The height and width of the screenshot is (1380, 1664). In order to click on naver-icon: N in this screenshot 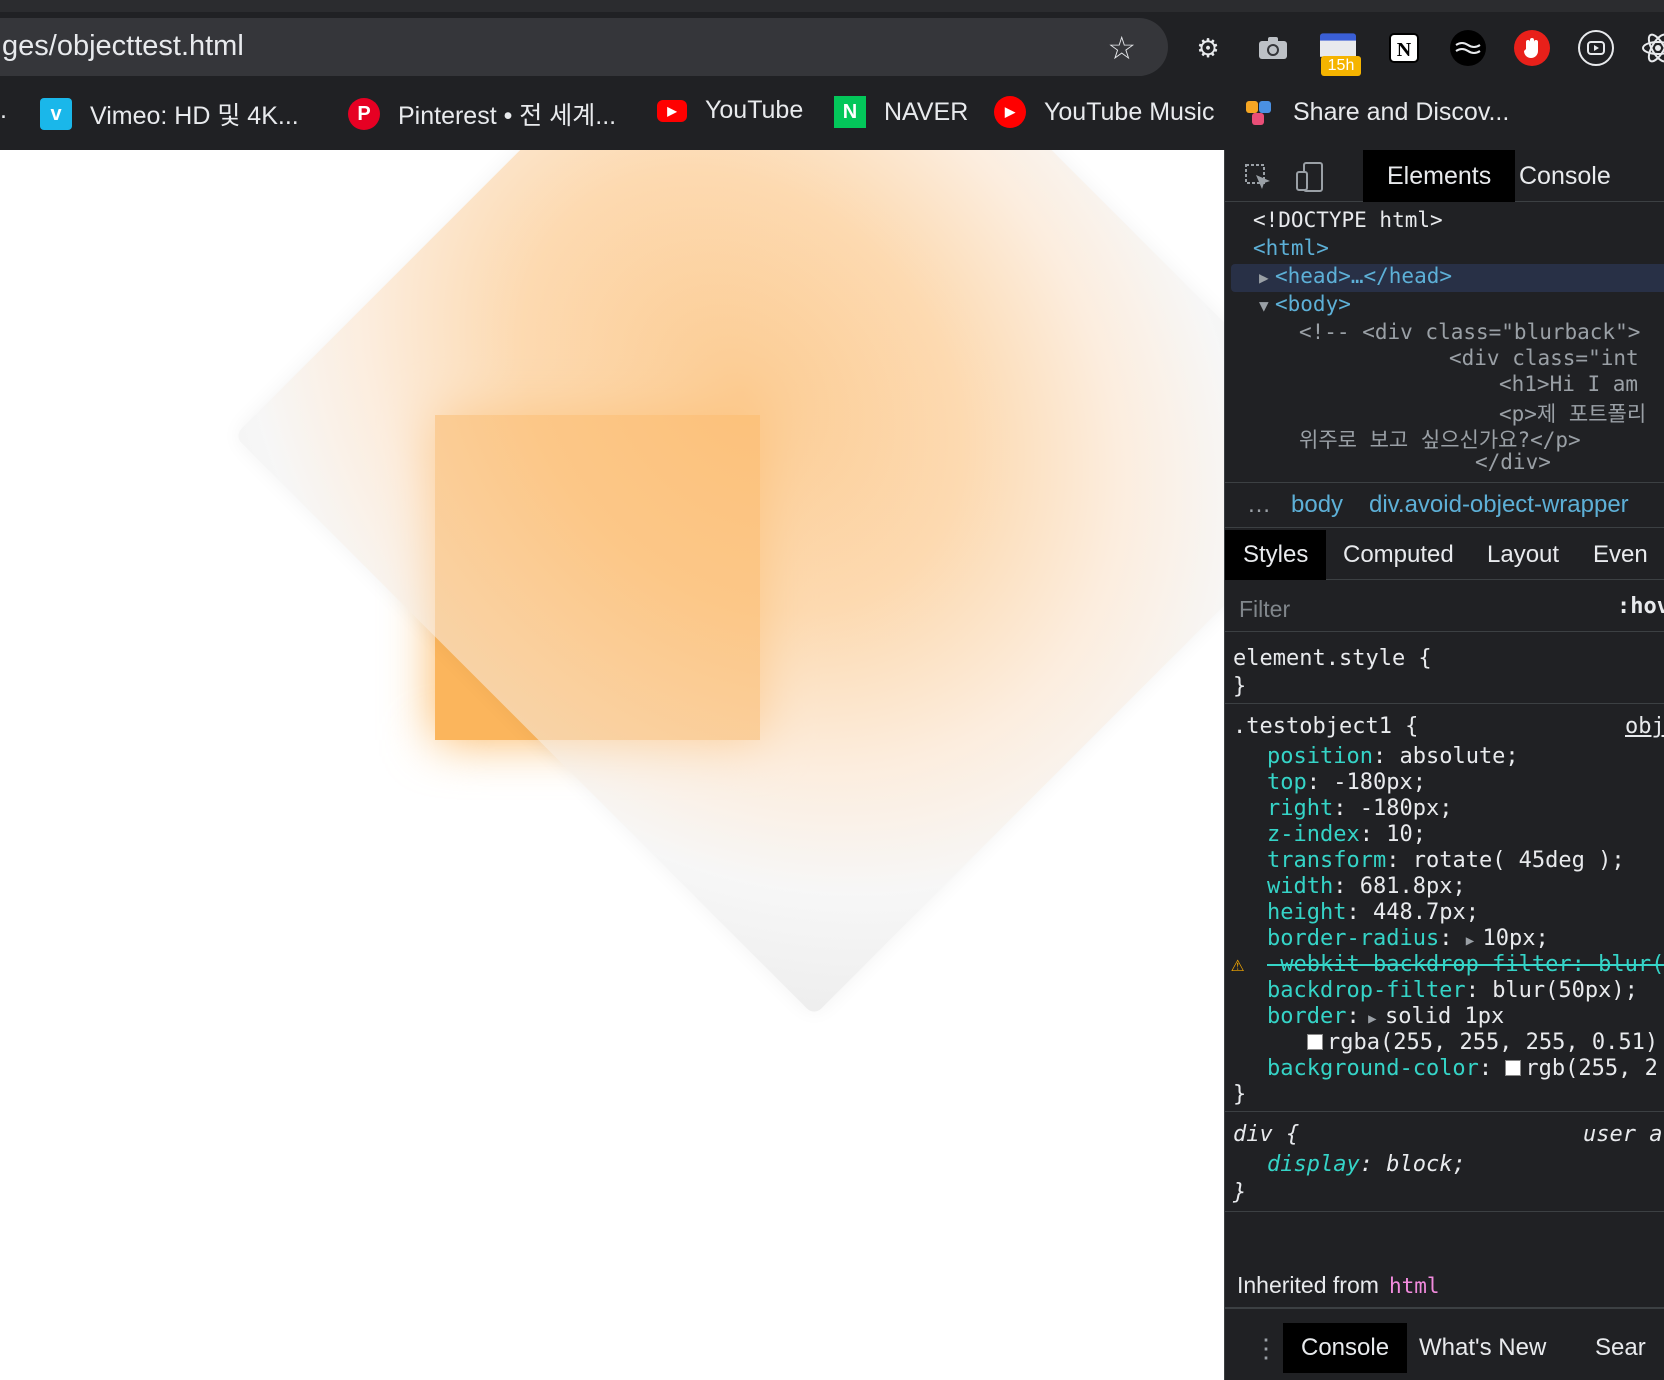, I will do `click(850, 112)`.